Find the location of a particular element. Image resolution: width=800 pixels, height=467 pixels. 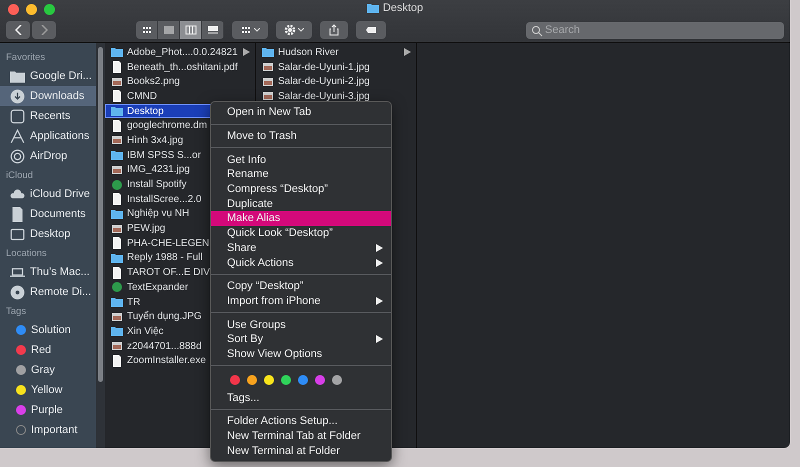

menu-item: Import from iPhone is located at coordinates (301, 301).